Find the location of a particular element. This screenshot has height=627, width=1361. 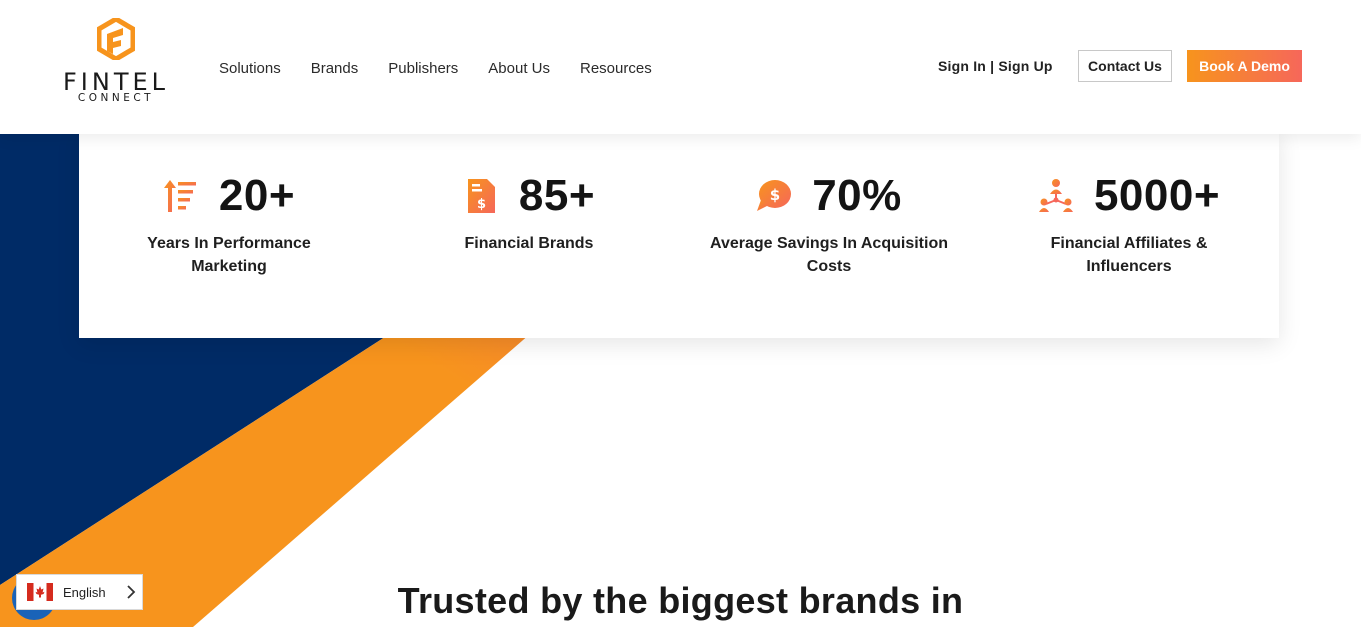

stat-value: 70% is located at coordinates (857, 195).